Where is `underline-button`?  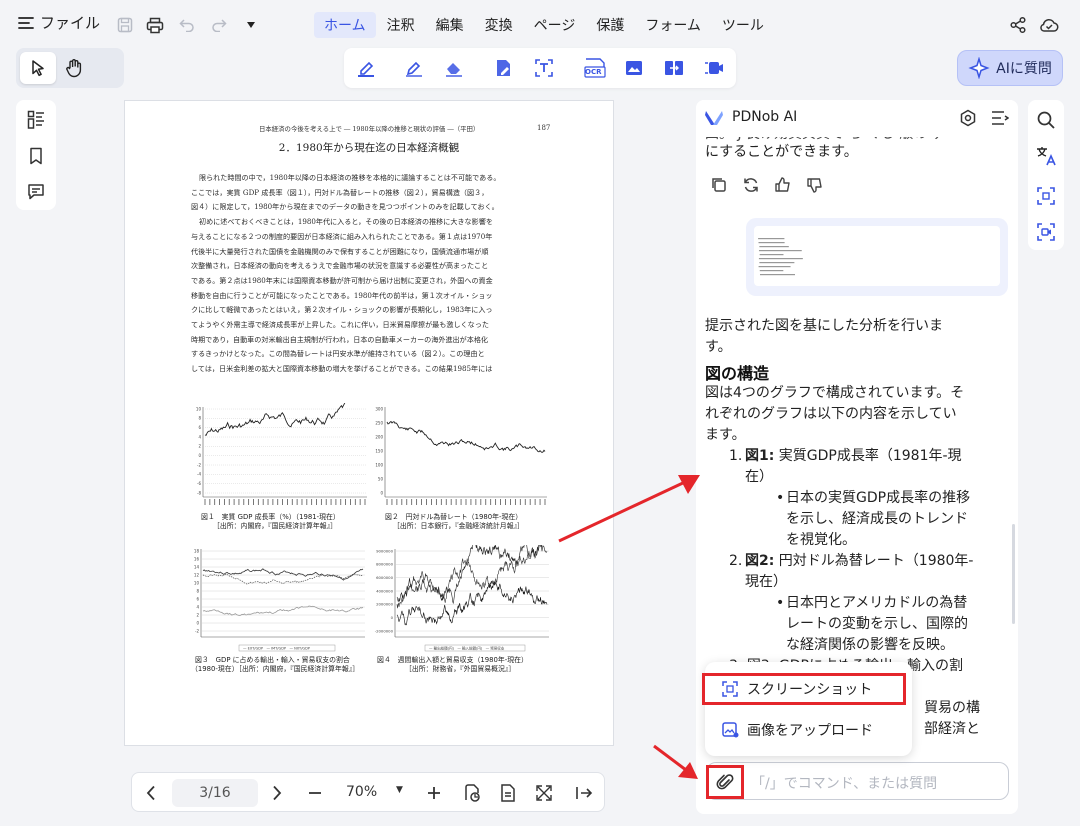
underline-button is located at coordinates (414, 68).